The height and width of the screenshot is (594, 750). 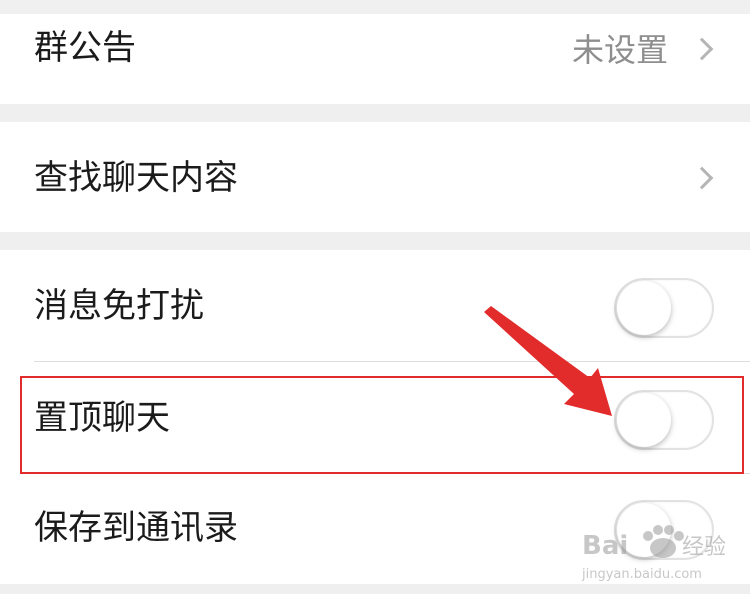 What do you see at coordinates (375, 7) in the screenshot?
I see `top-spacer` at bounding box center [375, 7].